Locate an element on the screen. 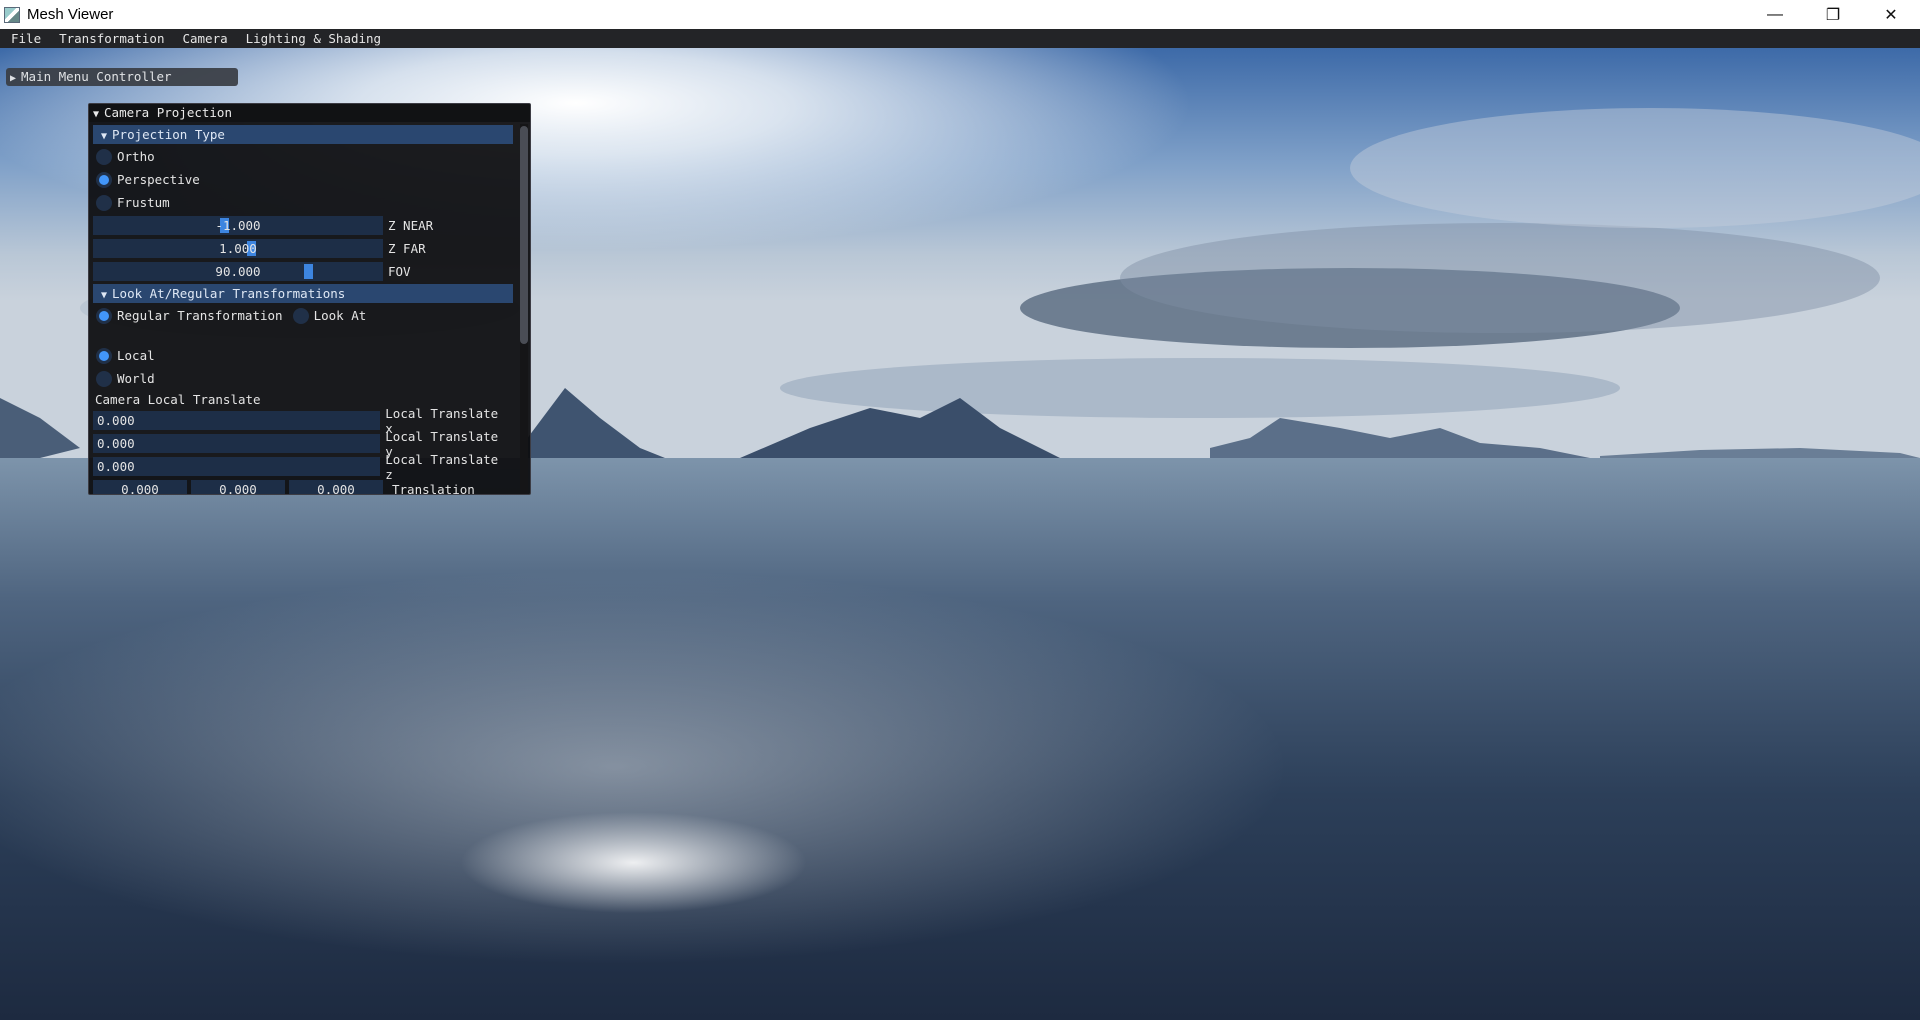 The image size is (1920, 1020). expand-arrow-icon: ▶ is located at coordinates (13, 78).